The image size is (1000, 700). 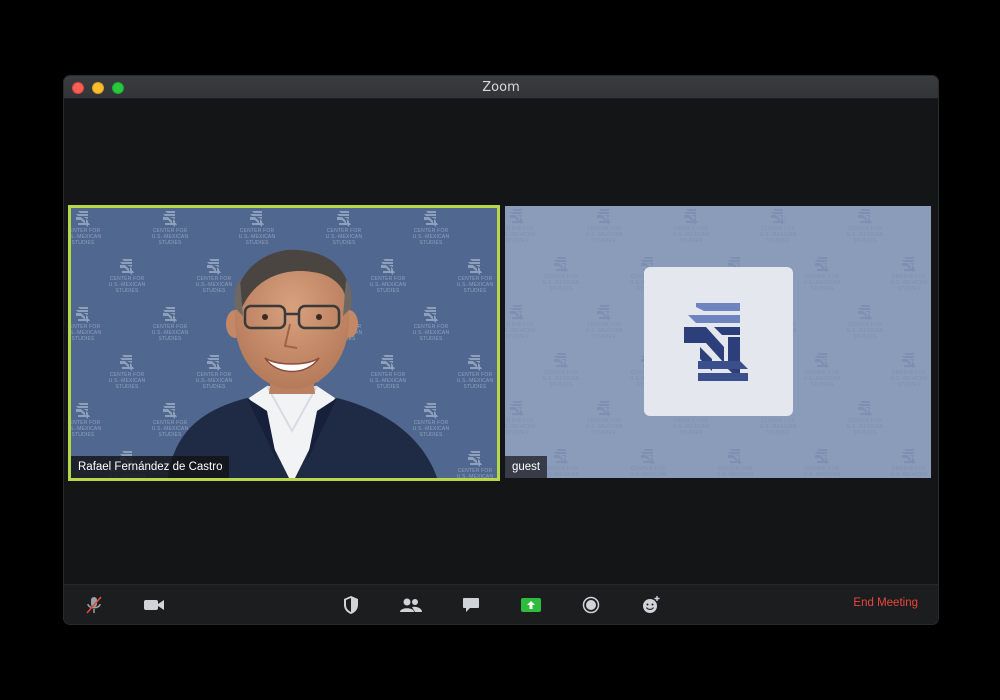 I want to click on shield-icon, so click(x=351, y=605).